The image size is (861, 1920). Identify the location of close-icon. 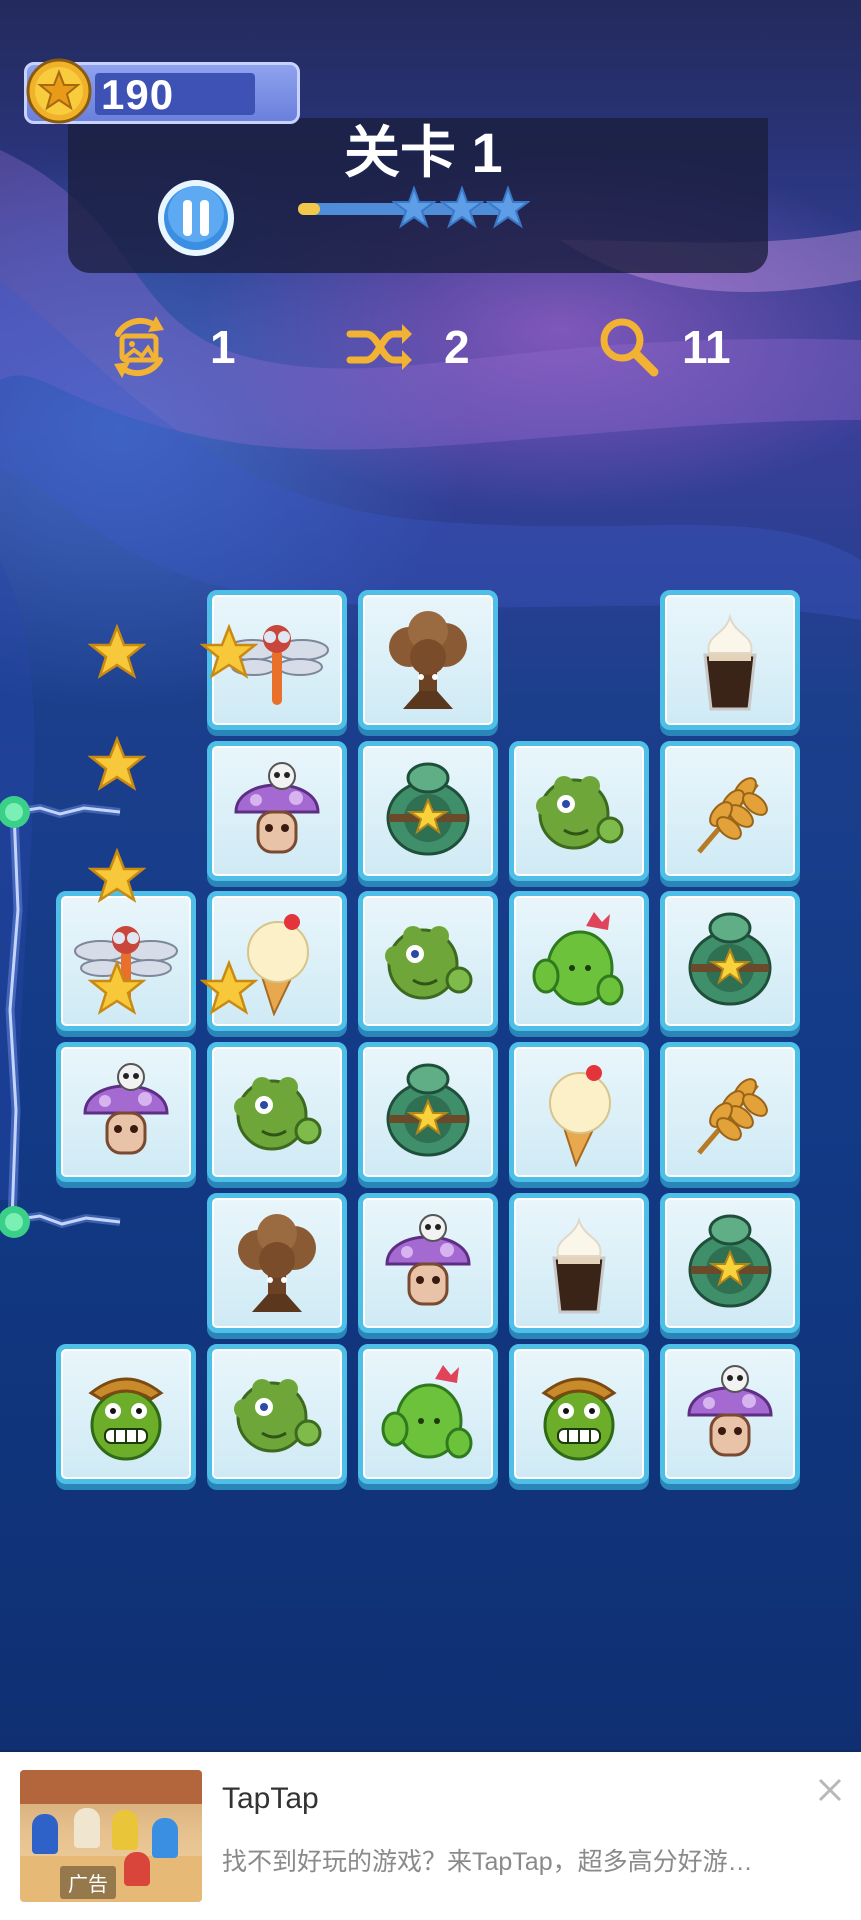
(830, 1790).